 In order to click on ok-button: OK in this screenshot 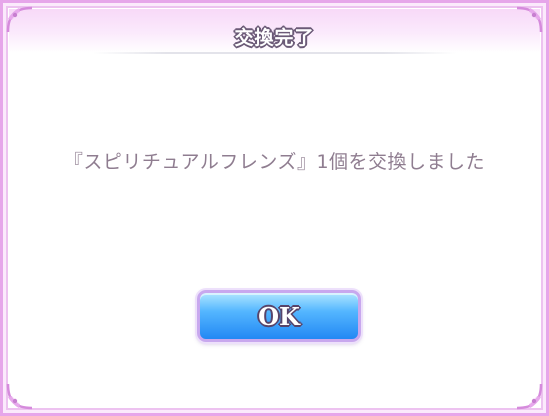, I will do `click(279, 316)`.